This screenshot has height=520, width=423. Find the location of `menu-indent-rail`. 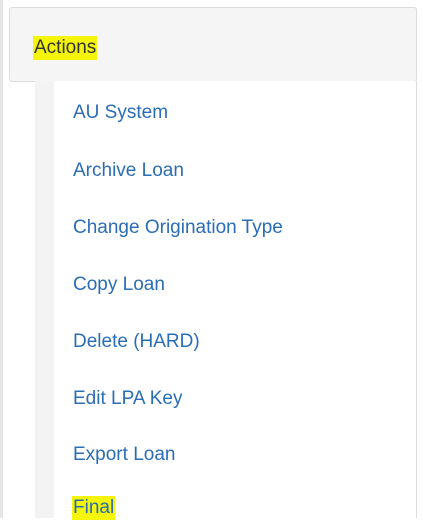

menu-indent-rail is located at coordinates (44, 299).